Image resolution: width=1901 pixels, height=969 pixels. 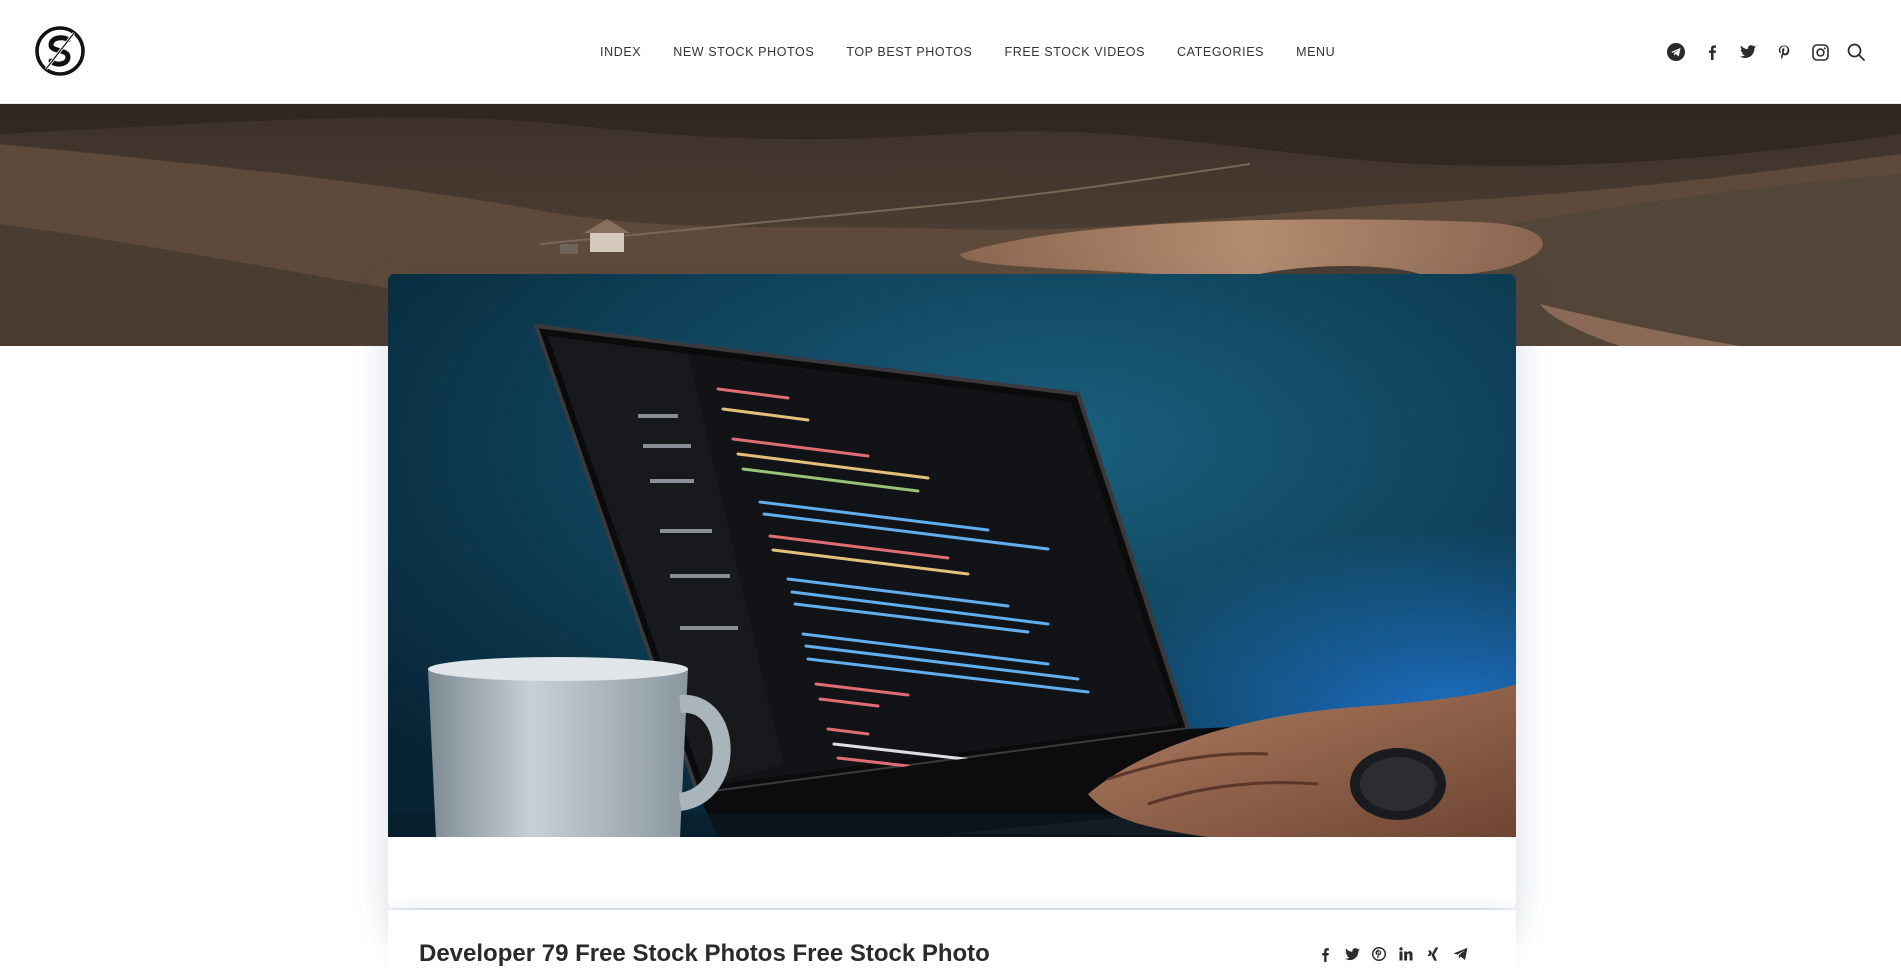 What do you see at coordinates (1220, 52) in the screenshot?
I see `nav-item-categories: CATEGORIES` at bounding box center [1220, 52].